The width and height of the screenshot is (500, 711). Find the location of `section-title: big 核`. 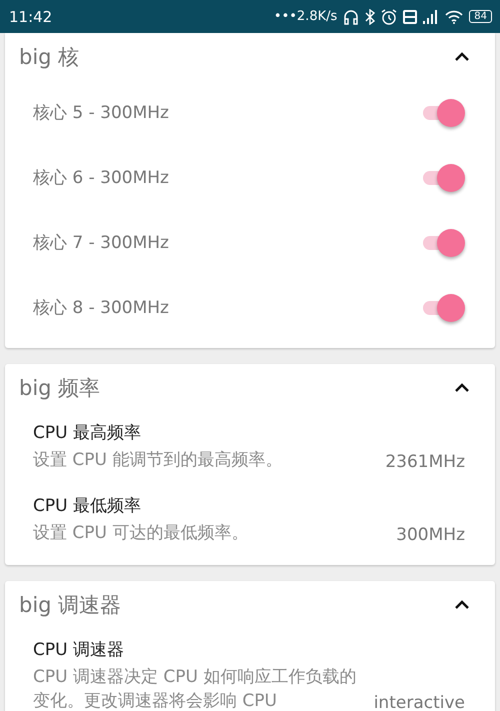

section-title: big 核 is located at coordinates (49, 57).